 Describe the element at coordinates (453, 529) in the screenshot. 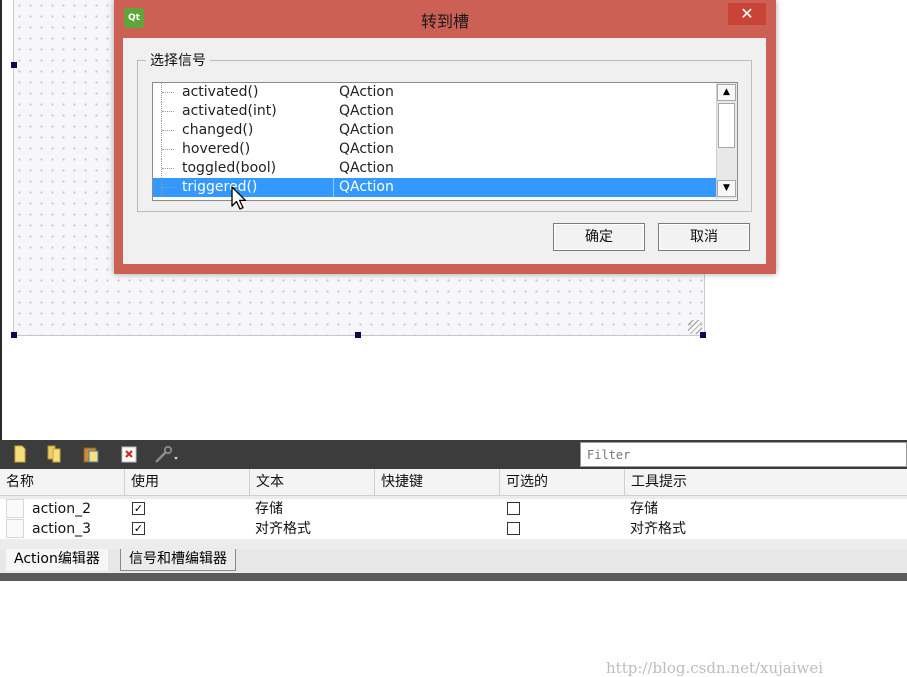

I see `table-row: action_3 ✓ 对齐格式 对齐格式` at that location.